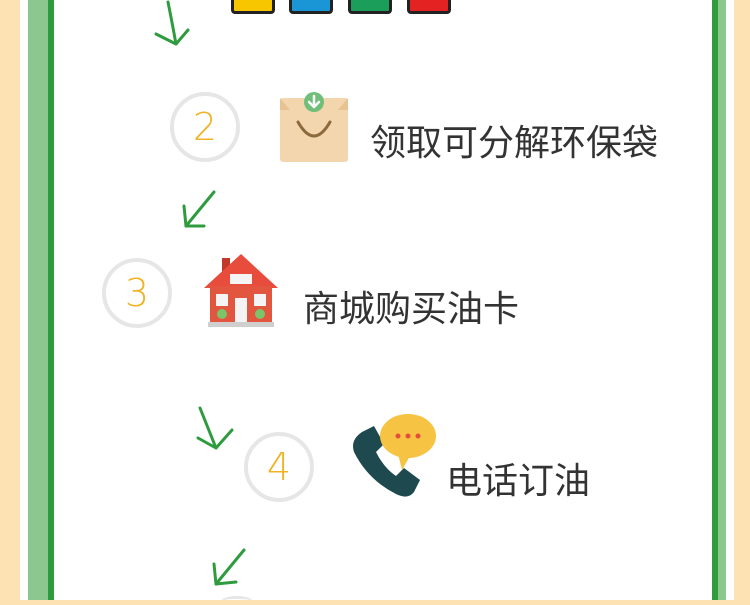 The height and width of the screenshot is (605, 750). What do you see at coordinates (237, 600) in the screenshot?
I see `next-step-circle-partial` at bounding box center [237, 600].